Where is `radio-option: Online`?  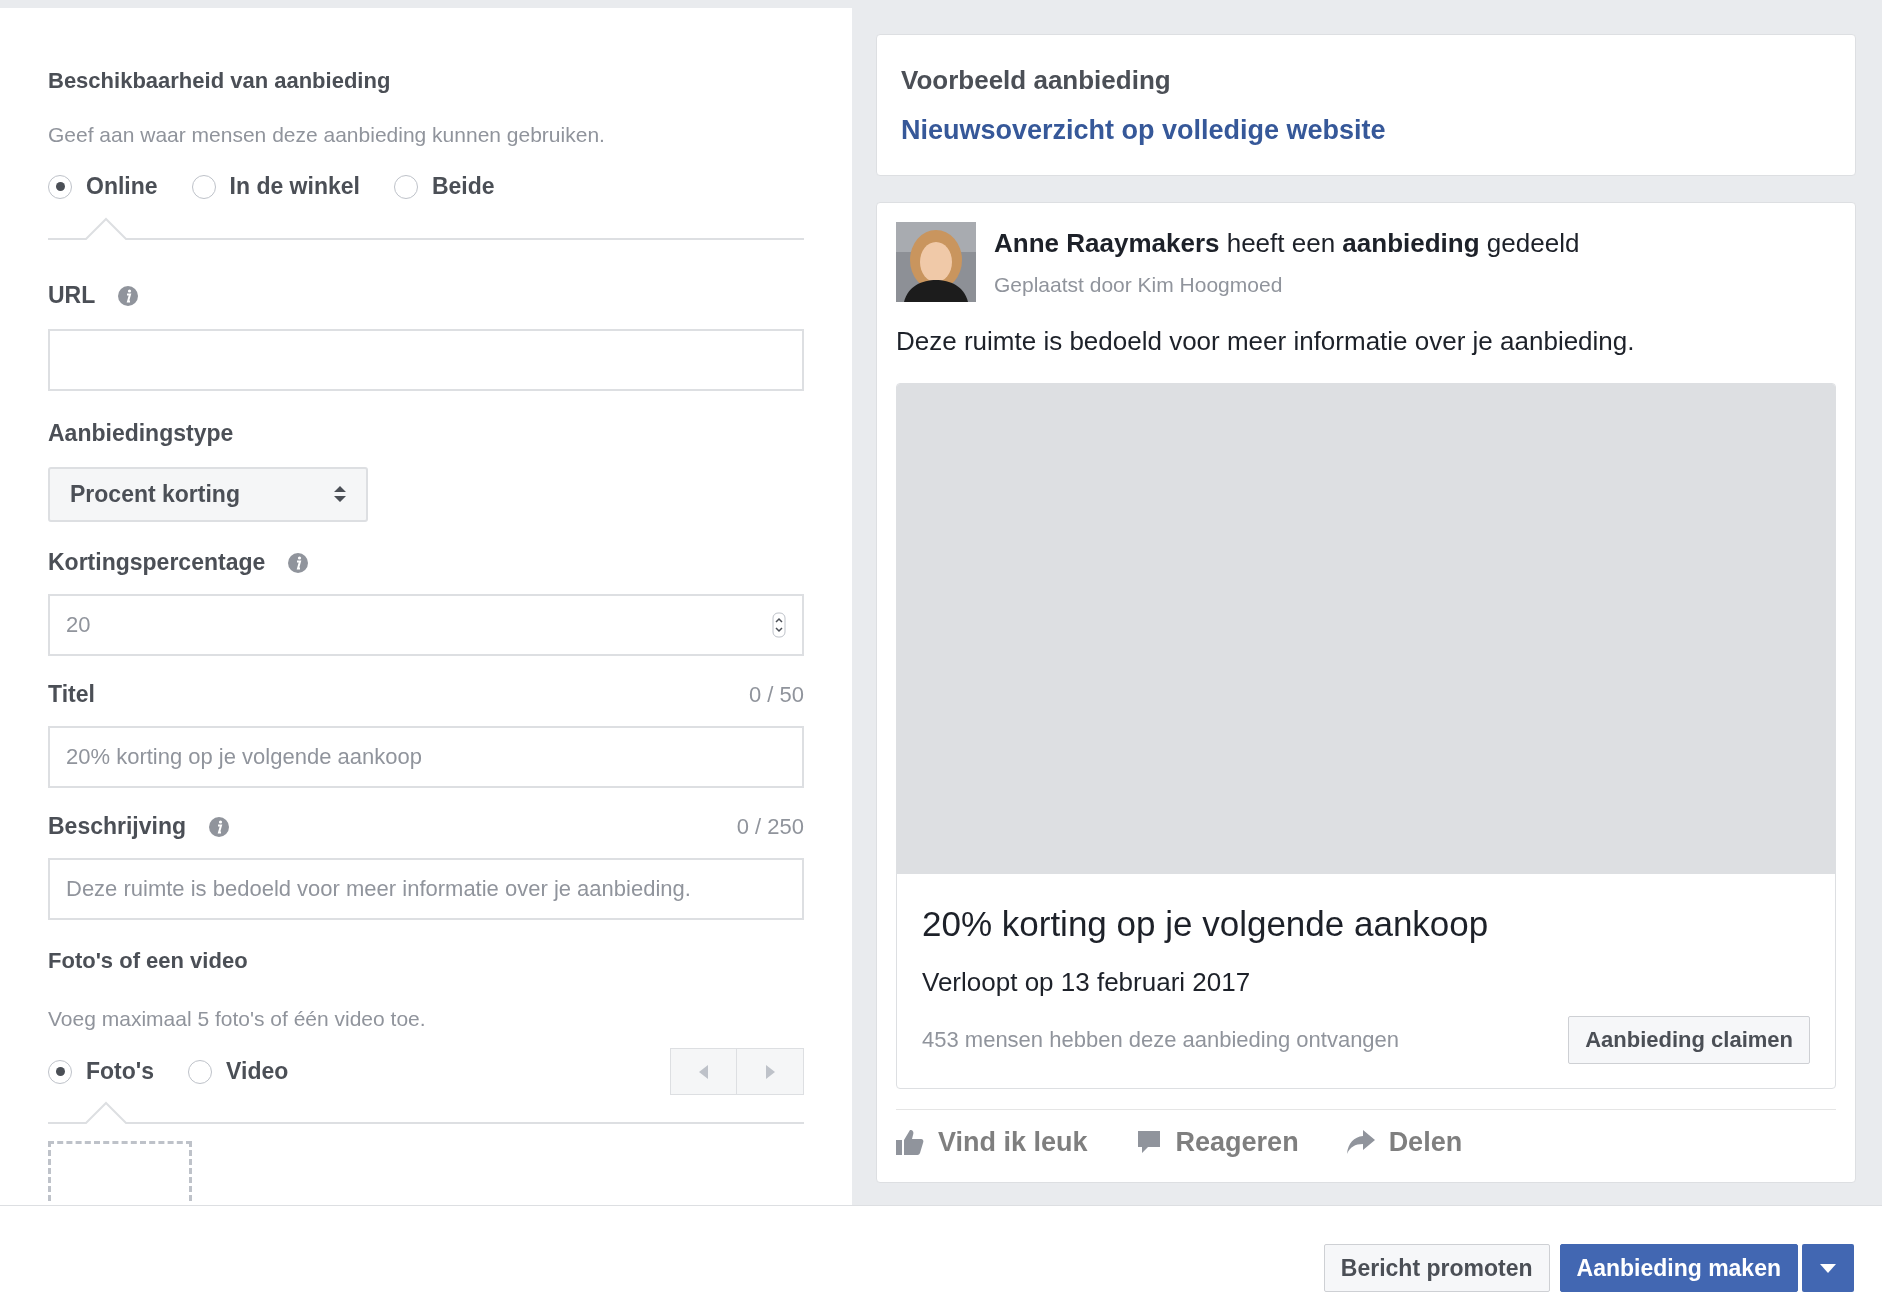 radio-option: Online is located at coordinates (103, 186).